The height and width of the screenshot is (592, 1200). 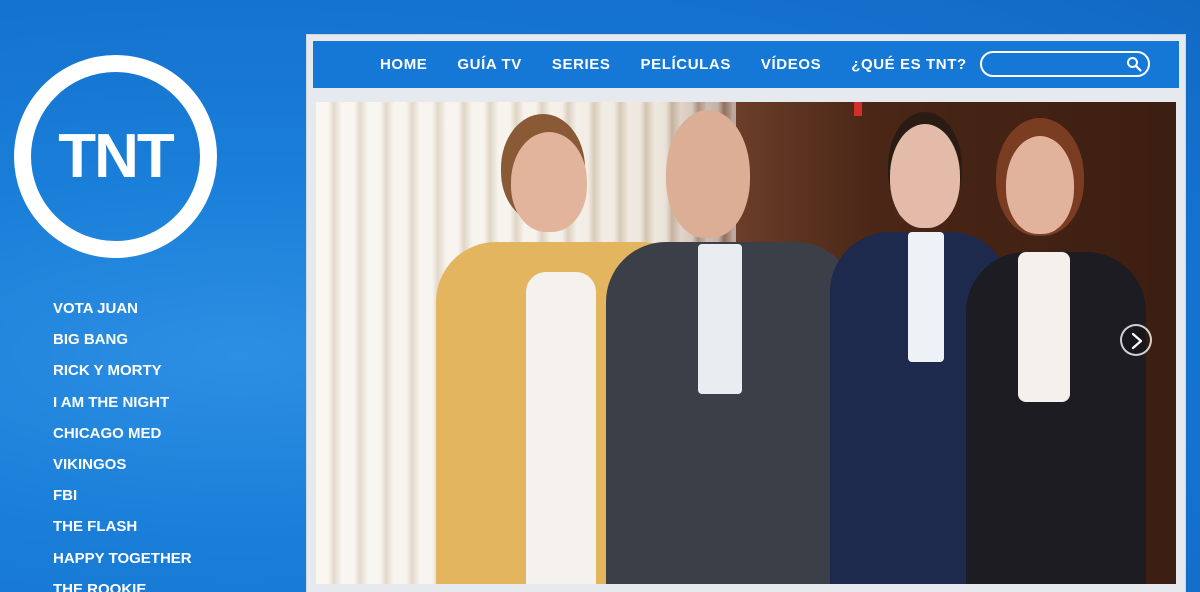 What do you see at coordinates (581, 64) in the screenshot?
I see `nav-series: SERIES` at bounding box center [581, 64].